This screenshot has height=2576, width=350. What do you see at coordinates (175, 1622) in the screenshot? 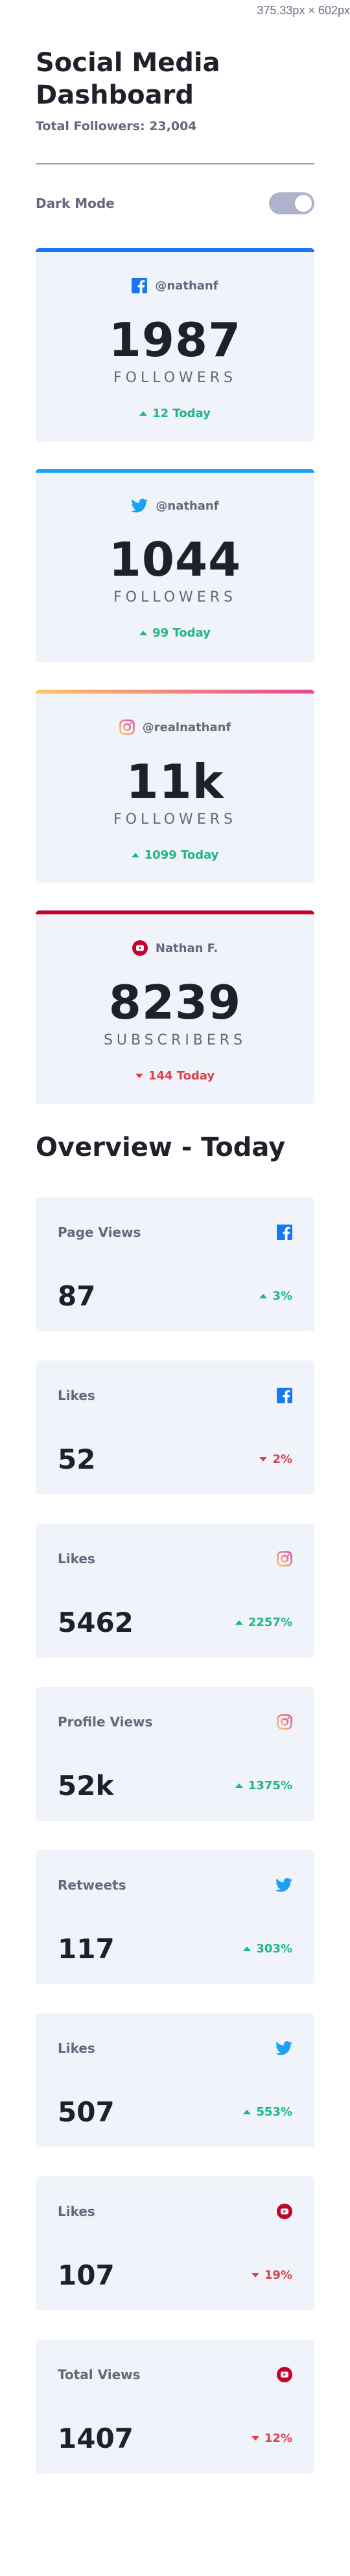
I see `overview-card-body: 5462 2257%` at bounding box center [175, 1622].